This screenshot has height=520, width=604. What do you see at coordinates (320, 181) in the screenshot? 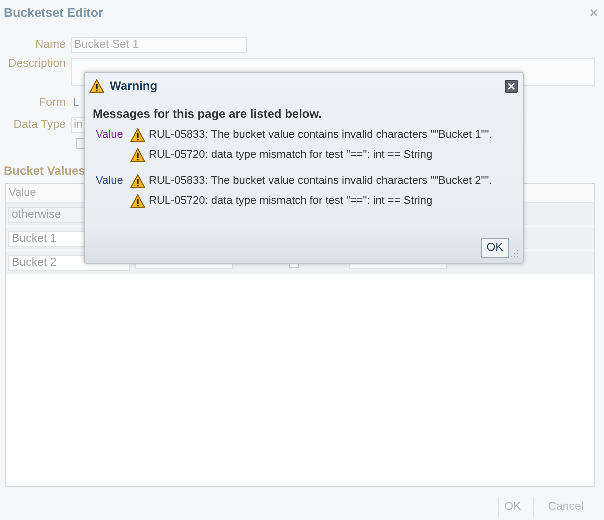
I see `message-text: RUL-05833: The bucket value contains invalid characters ""Bucket 2"".` at bounding box center [320, 181].